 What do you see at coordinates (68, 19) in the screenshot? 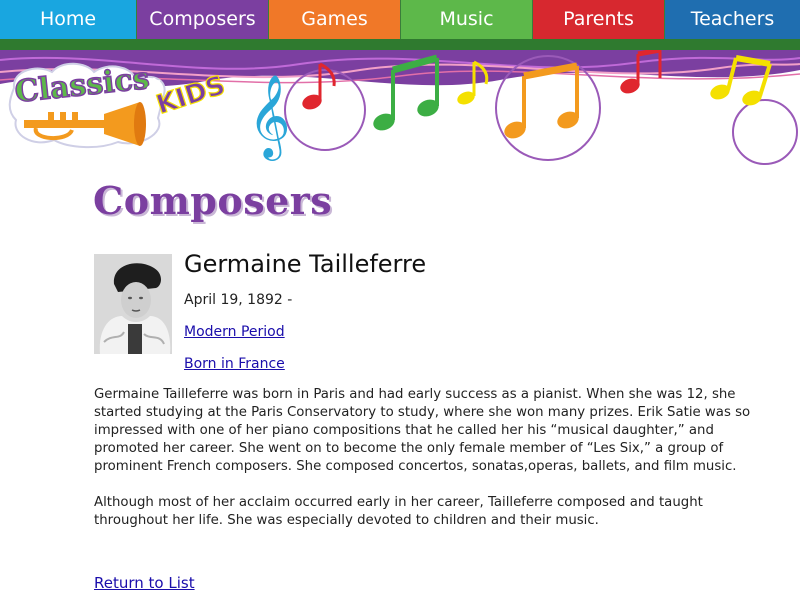
I see `nav-home-tab: Home` at bounding box center [68, 19].